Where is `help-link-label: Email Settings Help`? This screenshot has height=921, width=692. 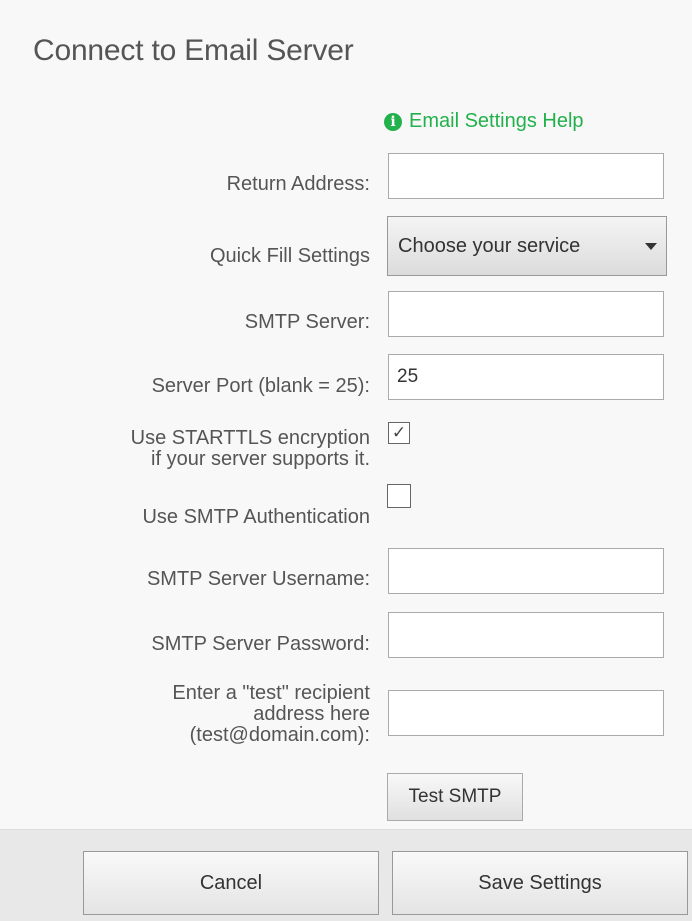 help-link-label: Email Settings Help is located at coordinates (496, 121).